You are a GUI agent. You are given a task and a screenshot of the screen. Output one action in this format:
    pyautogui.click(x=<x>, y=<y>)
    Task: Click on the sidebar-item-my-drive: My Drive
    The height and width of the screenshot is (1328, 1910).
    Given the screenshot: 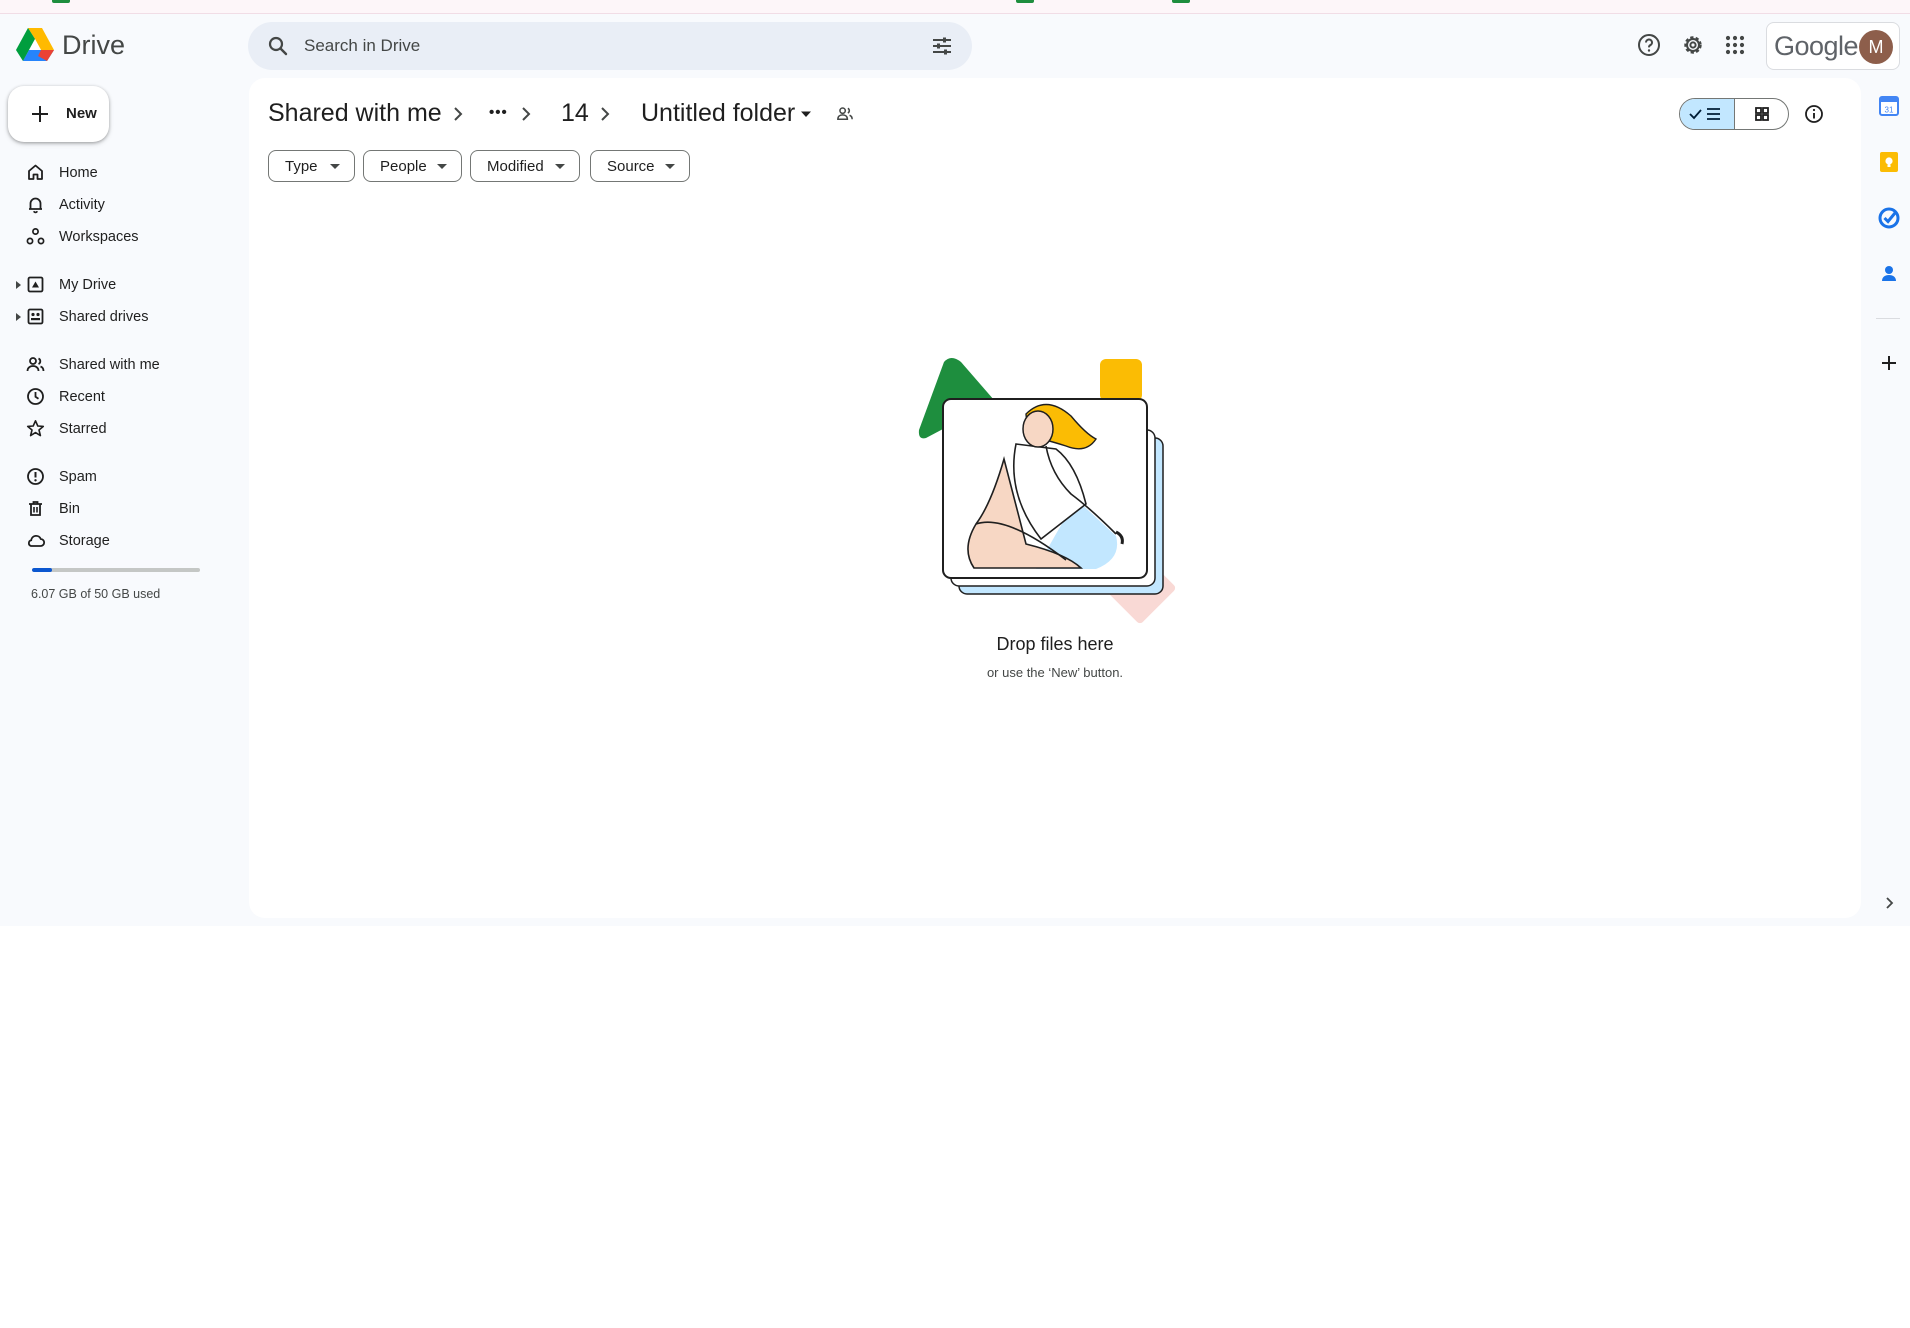 What is the action you would take?
    pyautogui.click(x=126, y=285)
    